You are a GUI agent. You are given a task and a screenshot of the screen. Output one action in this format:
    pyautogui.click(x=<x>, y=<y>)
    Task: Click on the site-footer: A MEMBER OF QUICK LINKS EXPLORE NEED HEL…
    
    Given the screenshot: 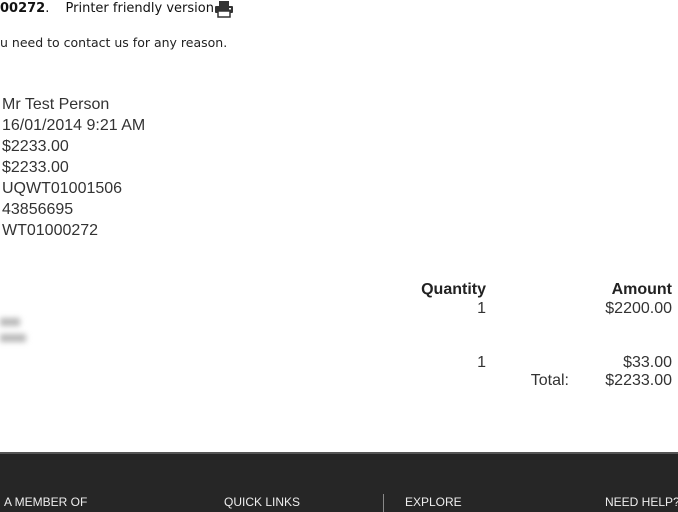 What is the action you would take?
    pyautogui.click(x=339, y=482)
    